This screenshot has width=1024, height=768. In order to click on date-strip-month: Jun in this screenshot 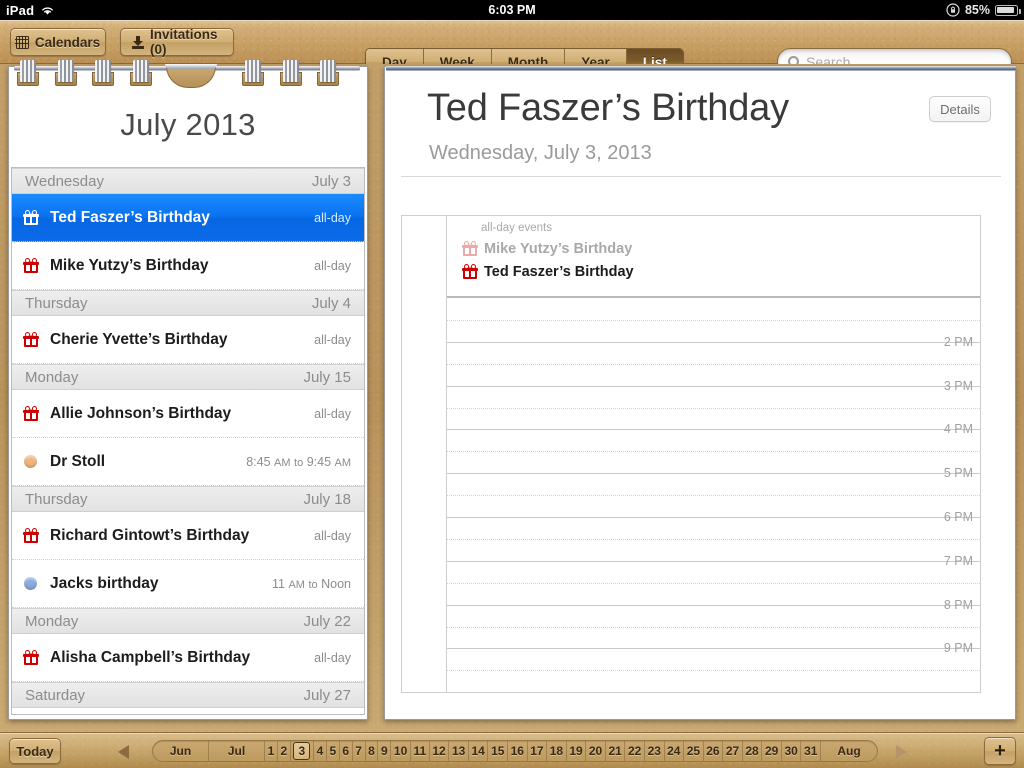, I will do `click(181, 751)`.